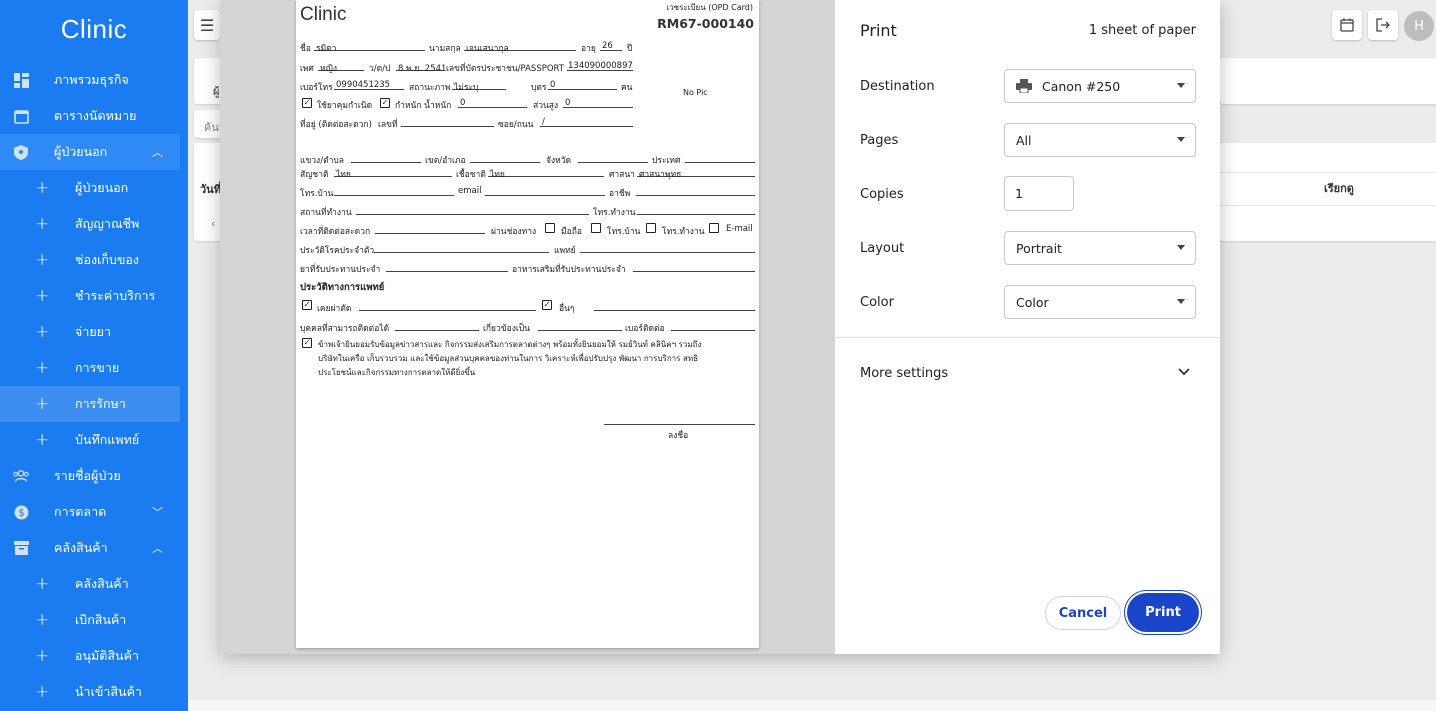  I want to click on field-label: โทร.ทำงาน, so click(614, 213).